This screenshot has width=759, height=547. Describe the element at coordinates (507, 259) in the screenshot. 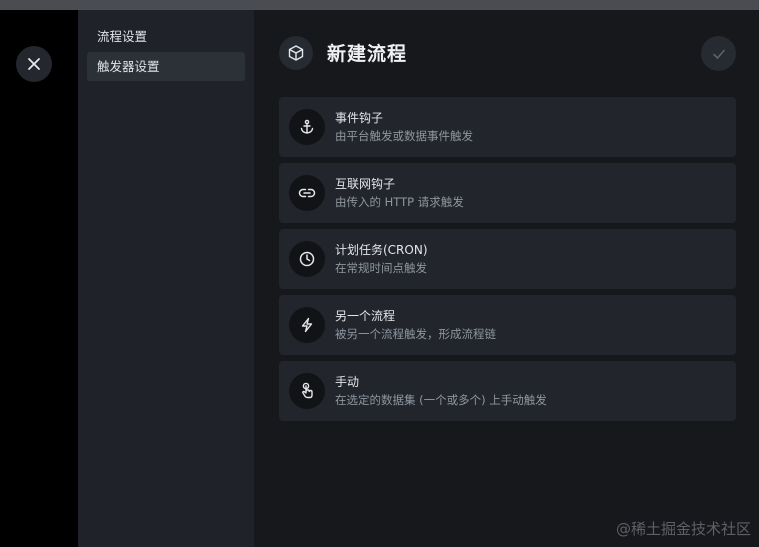

I see `trigger-option-cron: 计划任务(CRON) 在常规时间点触发` at that location.